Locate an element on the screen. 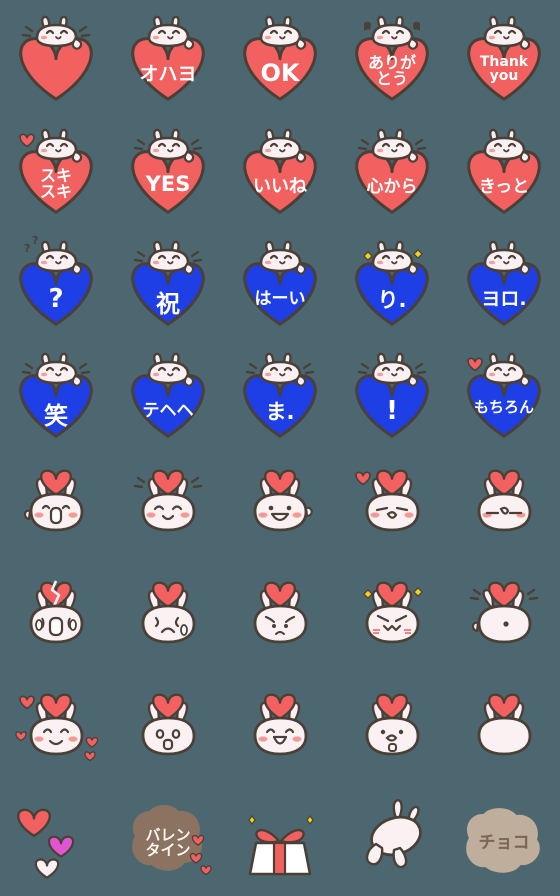 Image resolution: width=560 pixels, height=896 pixels. emoji-art-wrapper: ヨロ. is located at coordinates (504, 280).